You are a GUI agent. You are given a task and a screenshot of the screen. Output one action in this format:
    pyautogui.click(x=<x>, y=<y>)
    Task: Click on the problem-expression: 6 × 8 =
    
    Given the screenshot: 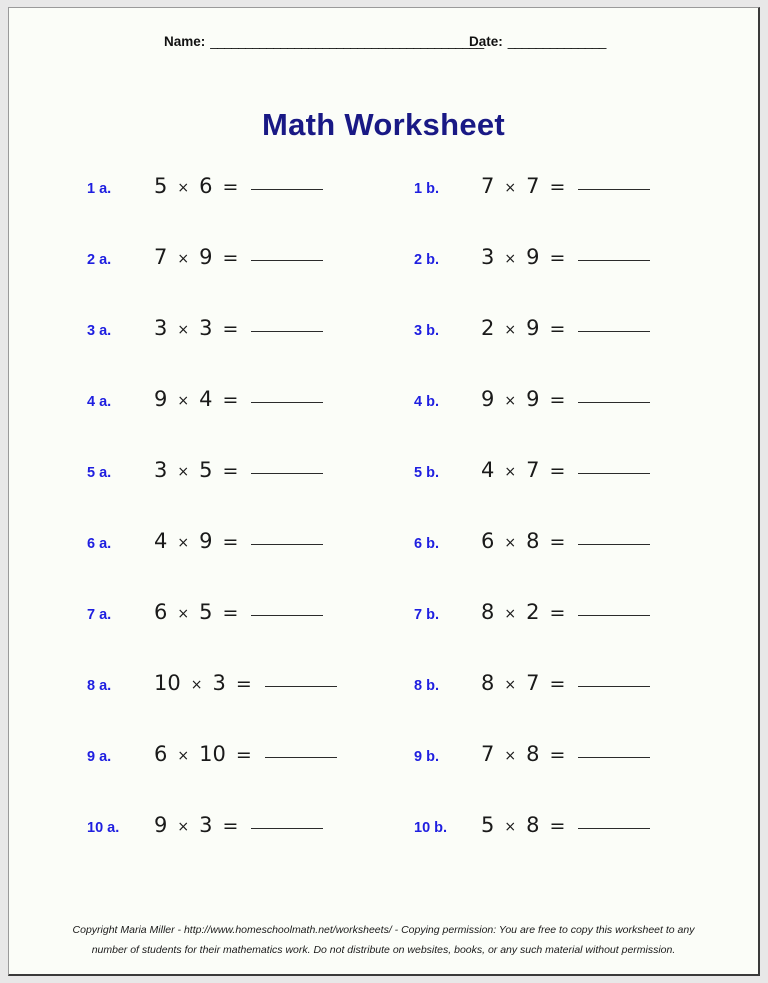 What is the action you would take?
    pyautogui.click(x=565, y=541)
    